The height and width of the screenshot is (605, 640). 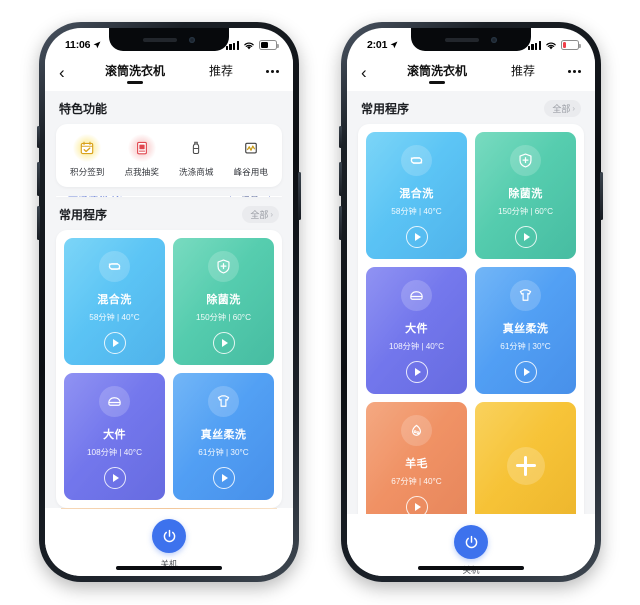 I want to click on chevron-right-icon: ›, so click(x=271, y=214).